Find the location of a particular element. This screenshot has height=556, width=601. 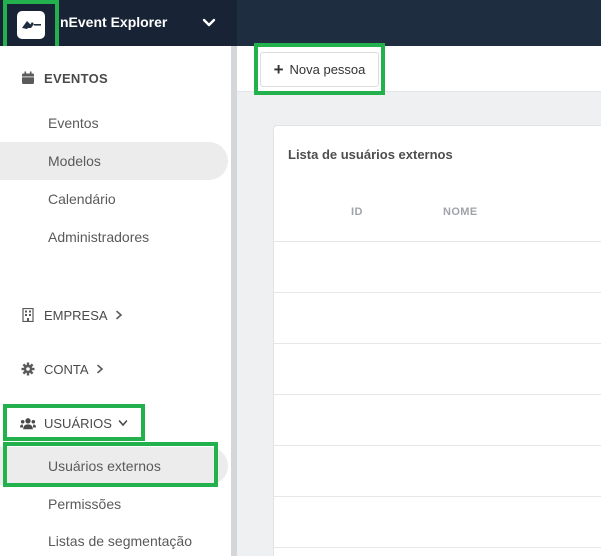

sidebar-item-usuarios-externos: Usuários externos is located at coordinates (114, 466).